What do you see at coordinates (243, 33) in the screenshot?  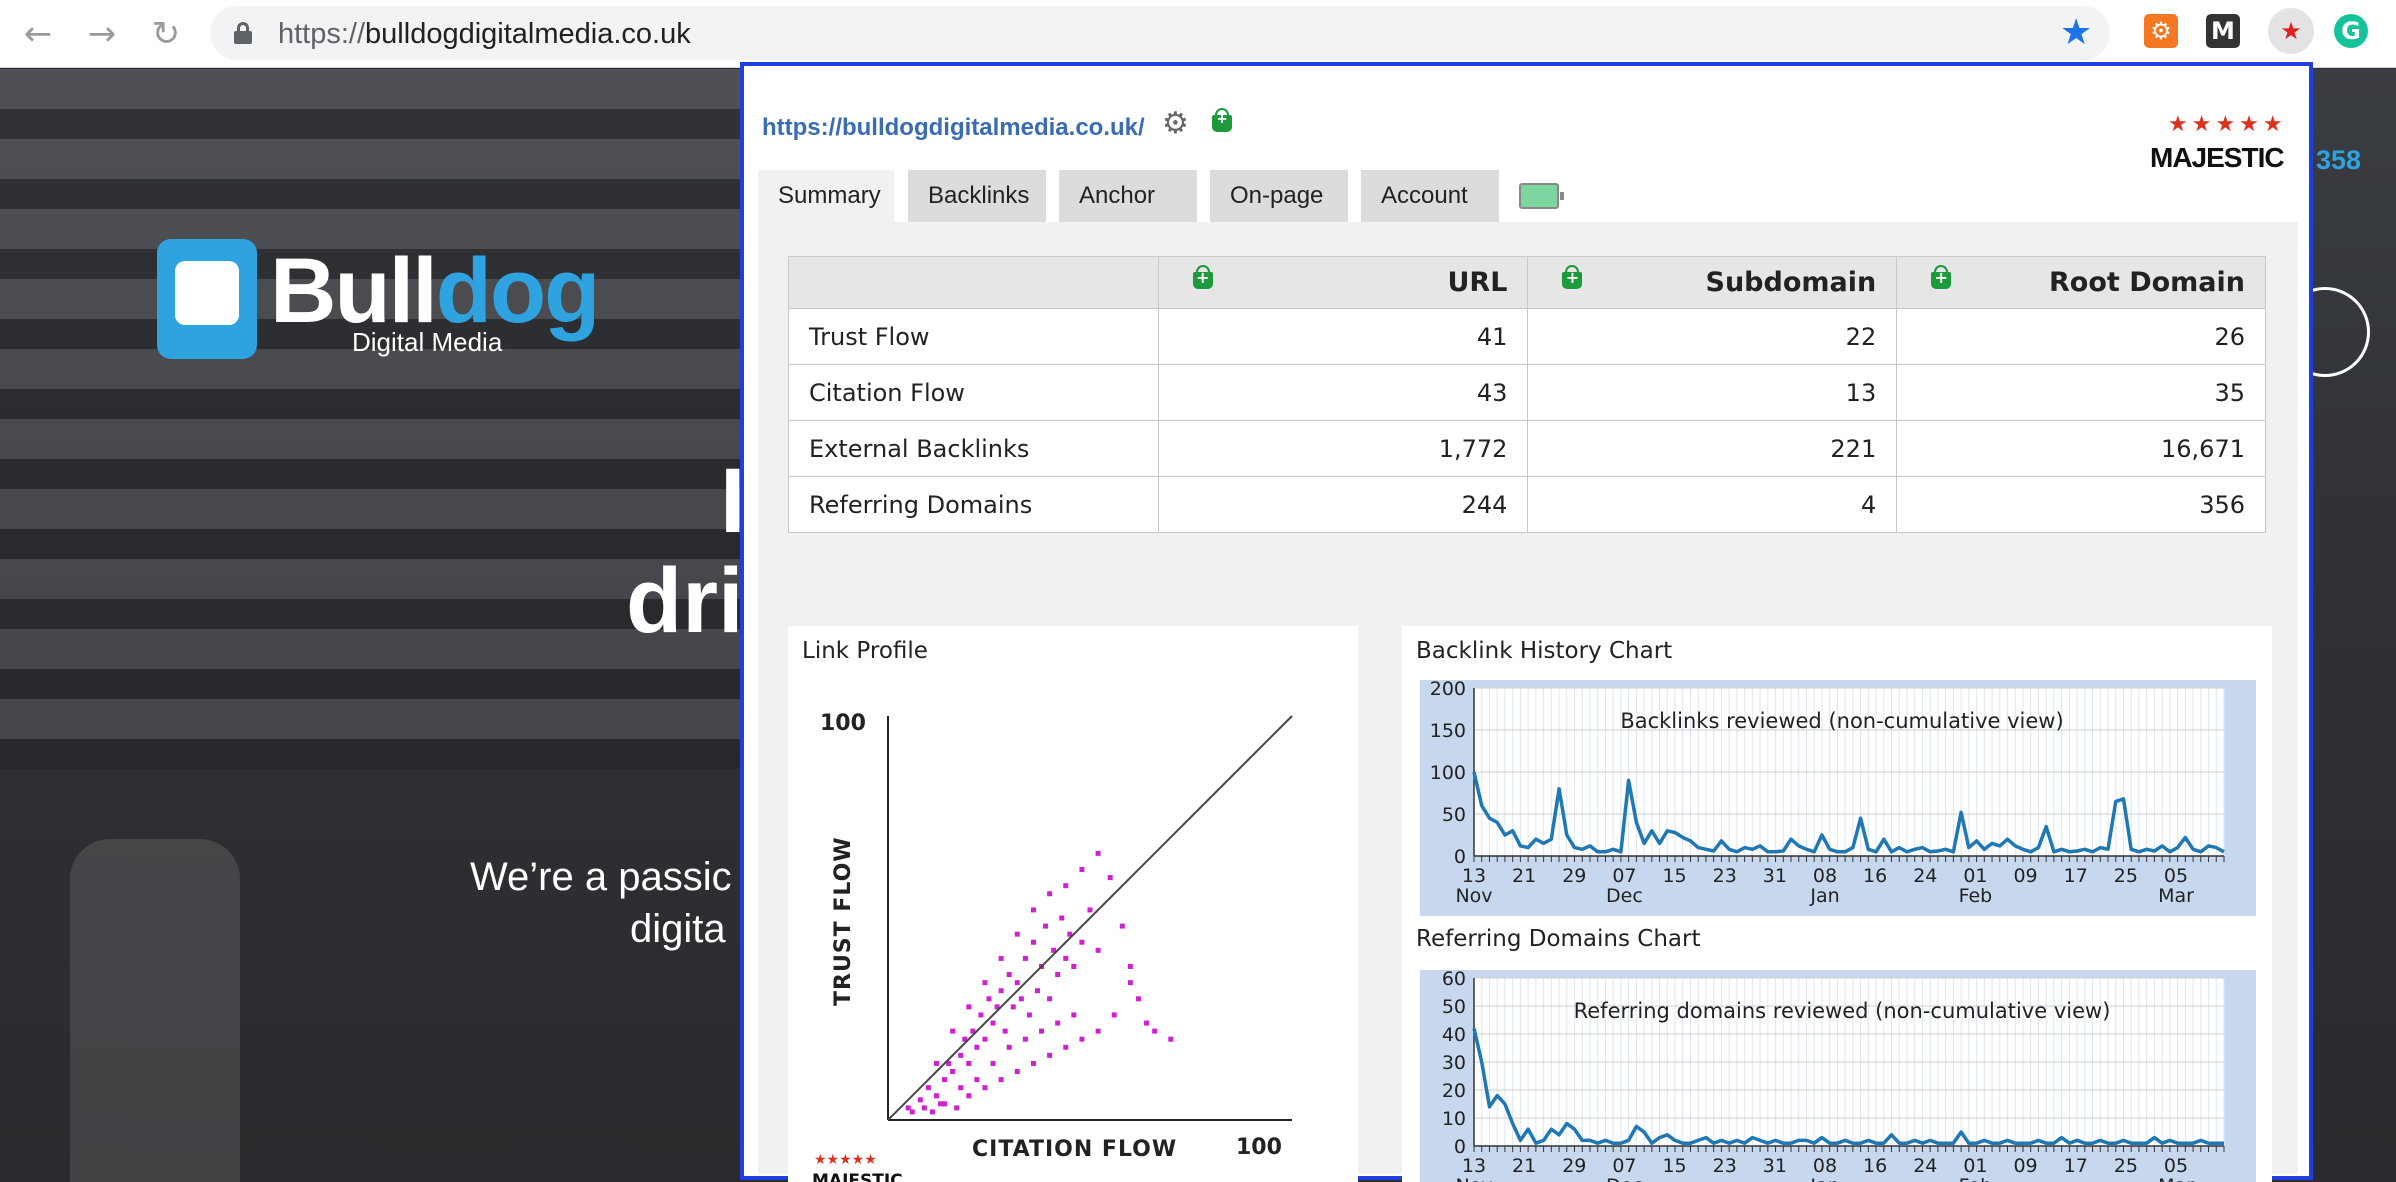 I see `lock-icon` at bounding box center [243, 33].